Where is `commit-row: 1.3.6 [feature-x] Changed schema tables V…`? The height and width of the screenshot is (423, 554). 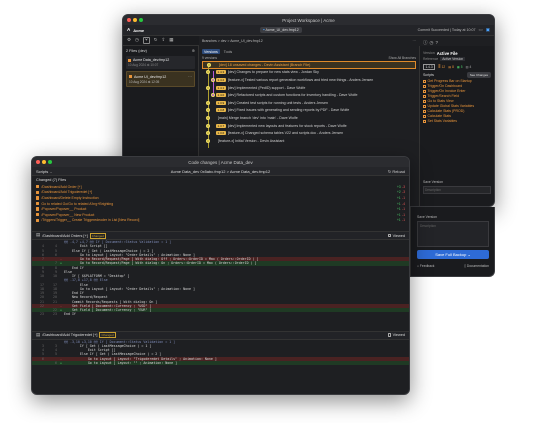 commit-row: 1.3.6 [feature-x] Changed schema tables V… is located at coordinates (309, 133).